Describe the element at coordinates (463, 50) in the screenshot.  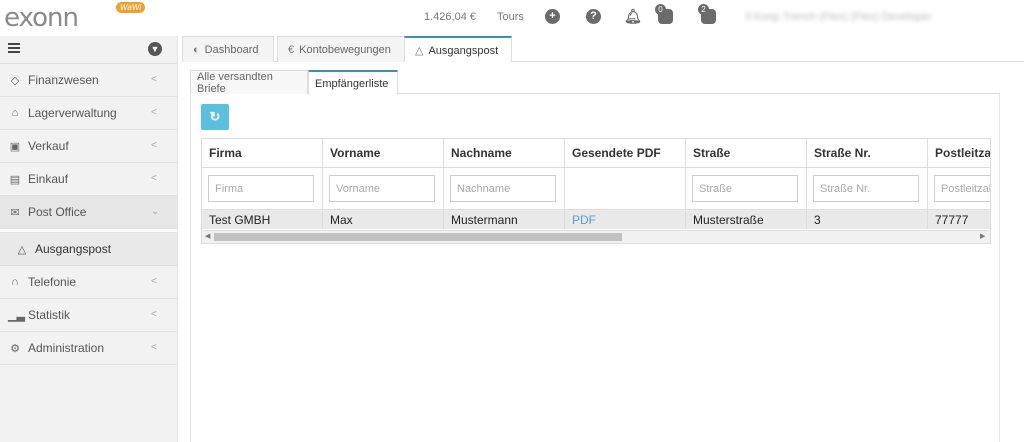
I see `tab-label: Ausgangspost` at that location.